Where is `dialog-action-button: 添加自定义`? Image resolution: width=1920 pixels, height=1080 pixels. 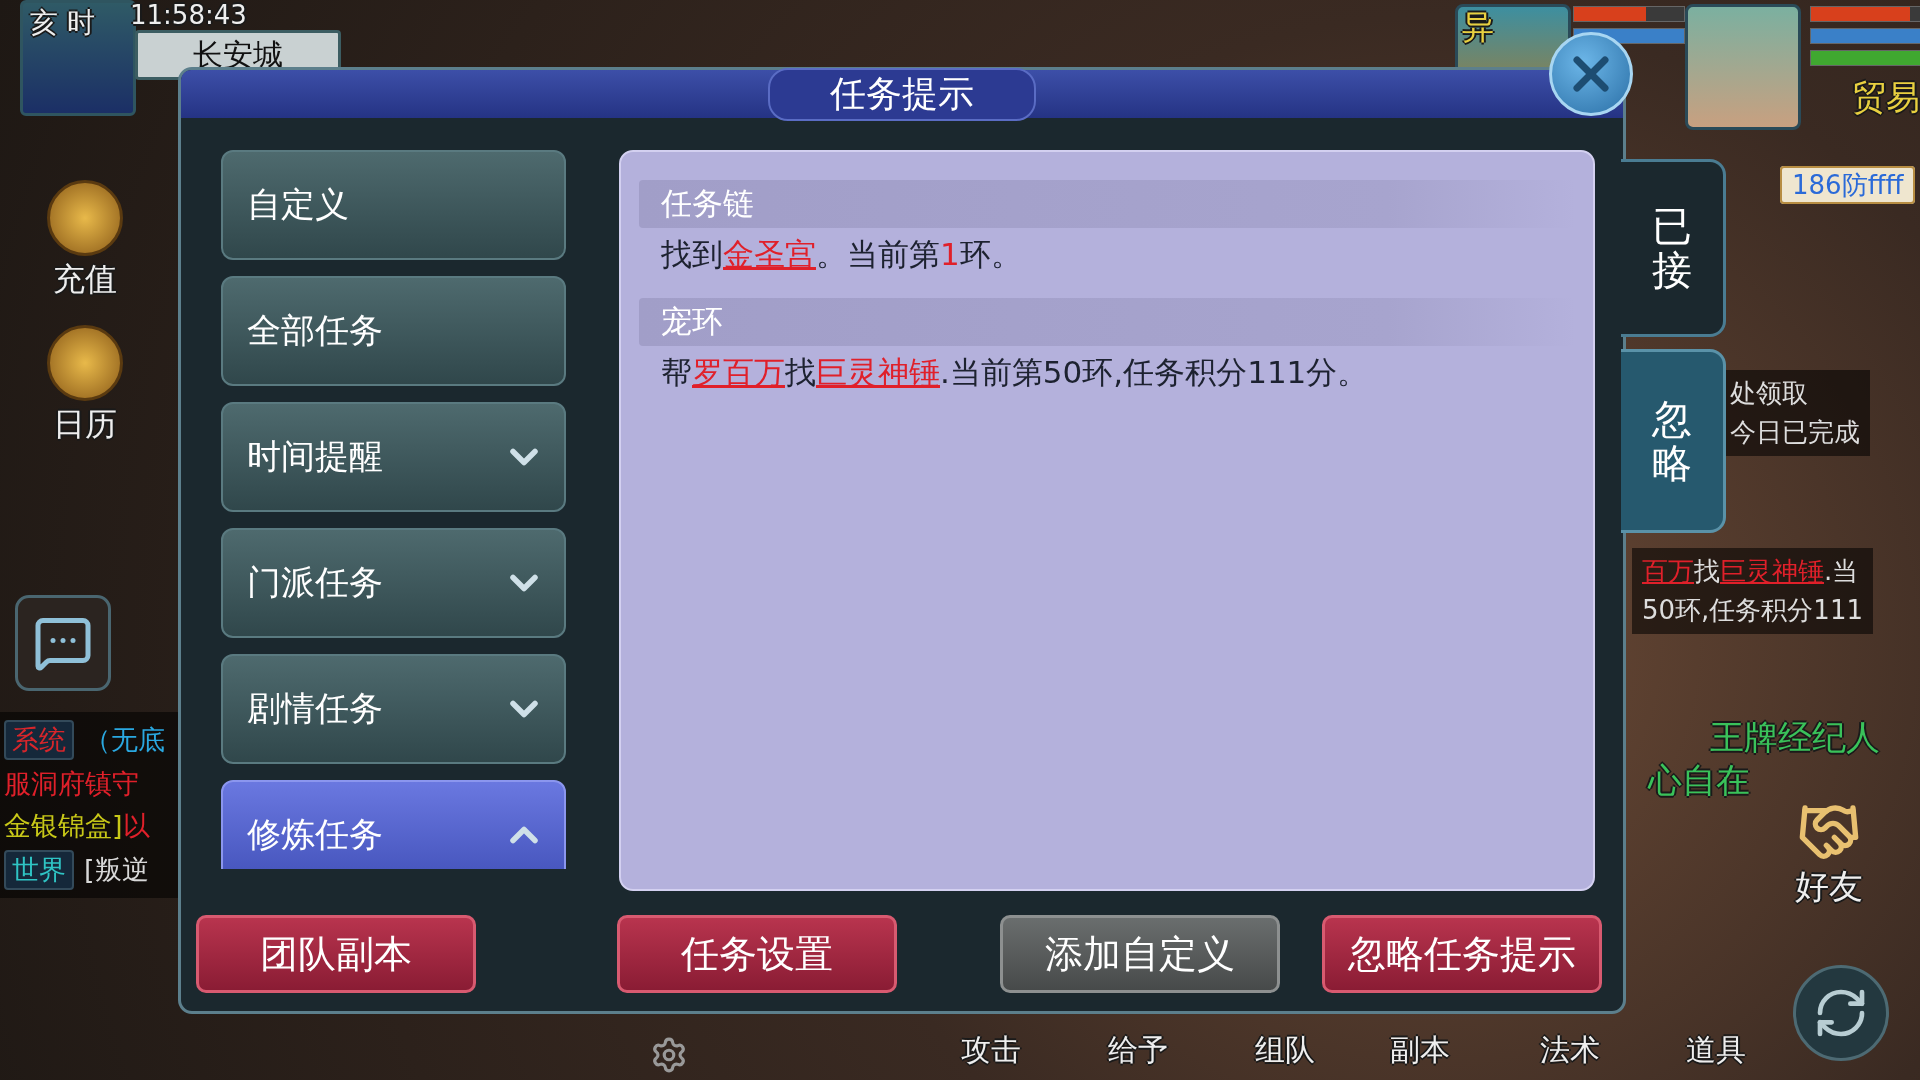
dialog-action-button: 添加自定义 is located at coordinates (1140, 954).